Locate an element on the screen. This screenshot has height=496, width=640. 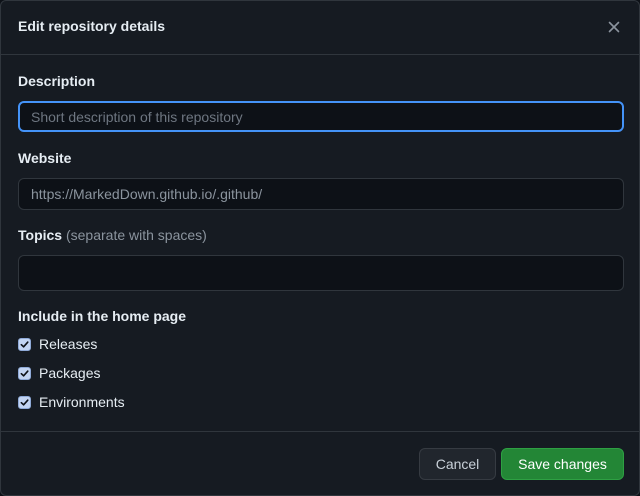
packages-option: Packages is located at coordinates (59, 373).